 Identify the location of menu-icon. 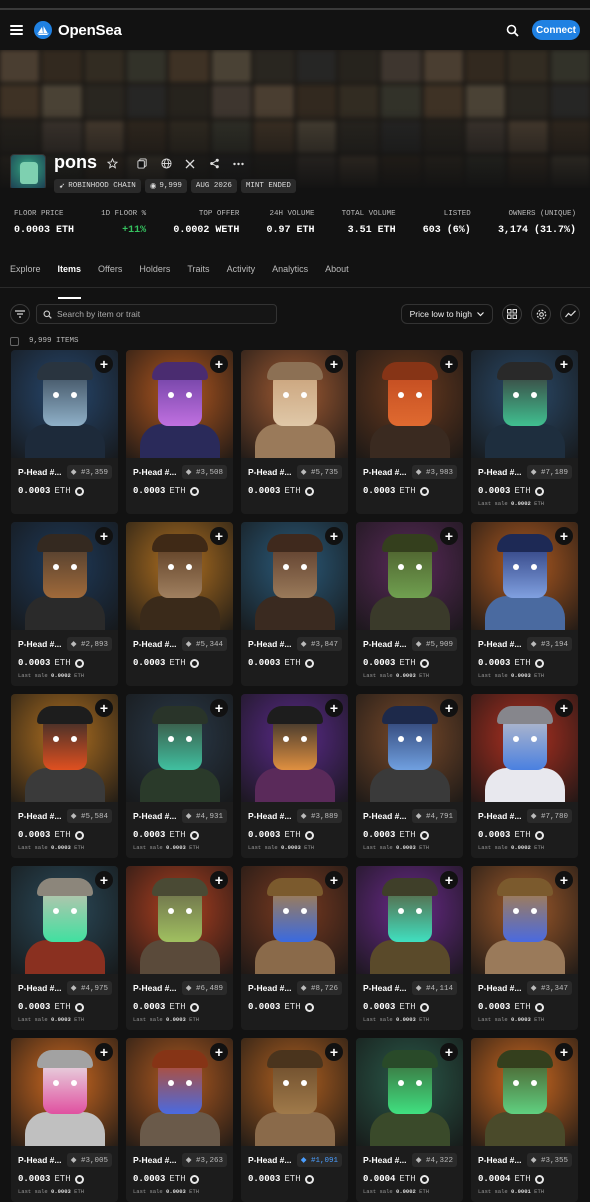
(17, 30).